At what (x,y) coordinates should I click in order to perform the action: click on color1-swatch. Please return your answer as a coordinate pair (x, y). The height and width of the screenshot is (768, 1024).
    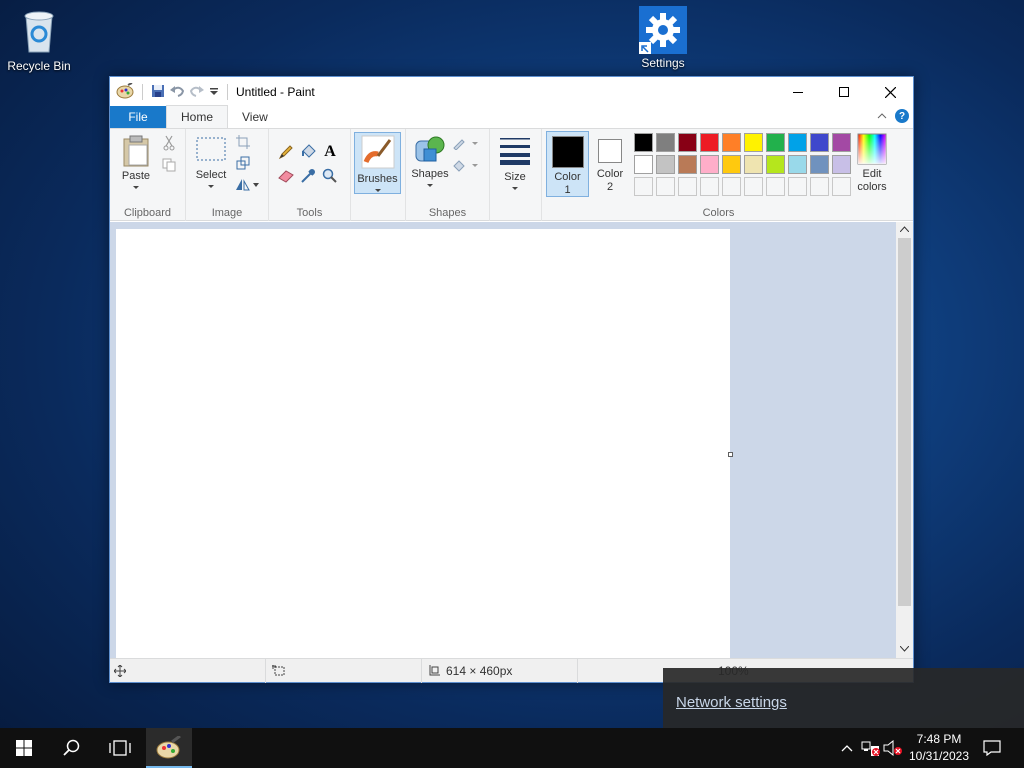
    Looking at the image, I should click on (567, 152).